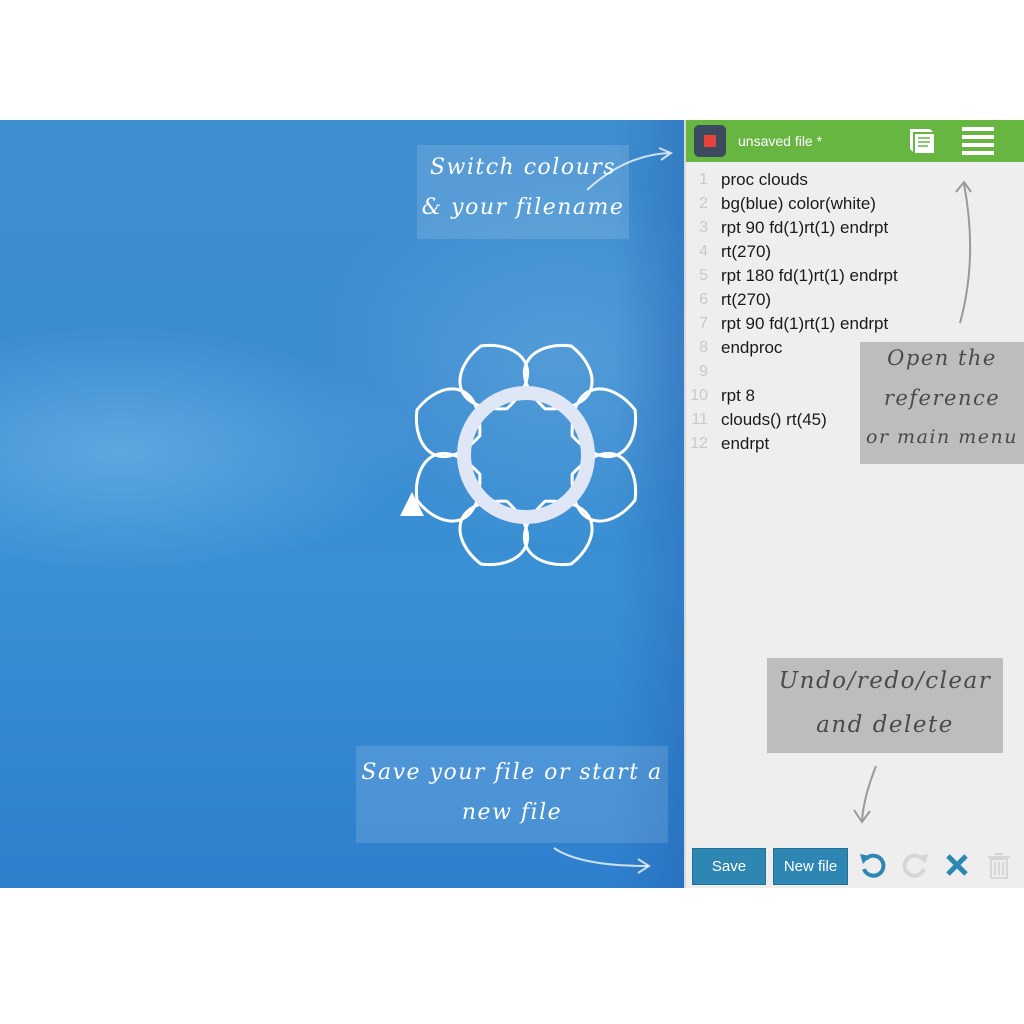  What do you see at coordinates (703, 347) in the screenshot?
I see `line-number: 8` at bounding box center [703, 347].